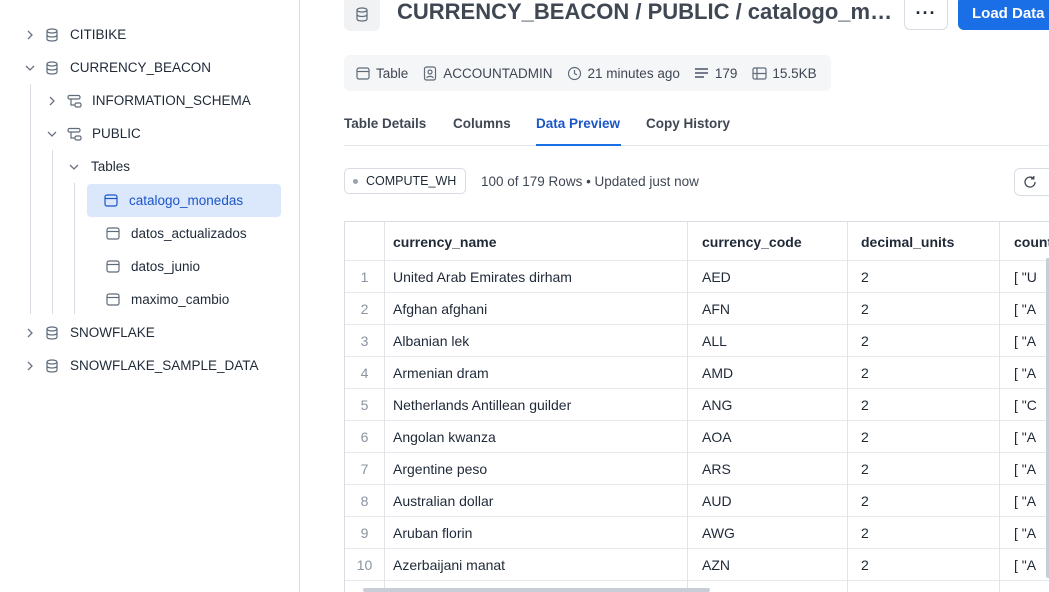  I want to click on table-row: 7 Argentine peso ARS 2 [ "A, so click(697, 469).